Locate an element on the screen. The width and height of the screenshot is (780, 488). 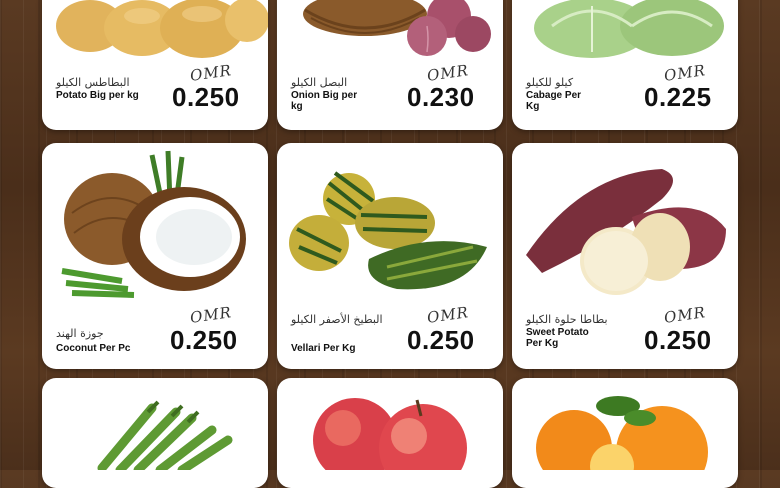
product-card-coconut: جوزة الهند Coconut Per Pc OMR 0.250 is located at coordinates (155, 256).